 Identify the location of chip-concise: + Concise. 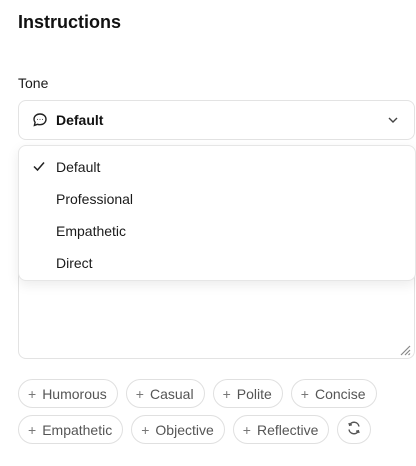
(333, 393).